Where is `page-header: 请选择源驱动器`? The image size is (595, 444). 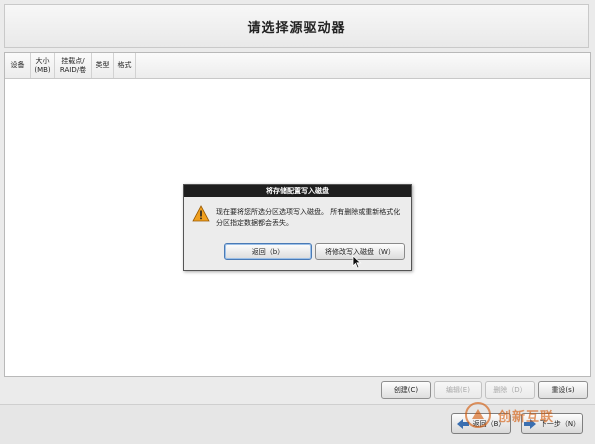
page-header: 请选择源驱动器 is located at coordinates (296, 26).